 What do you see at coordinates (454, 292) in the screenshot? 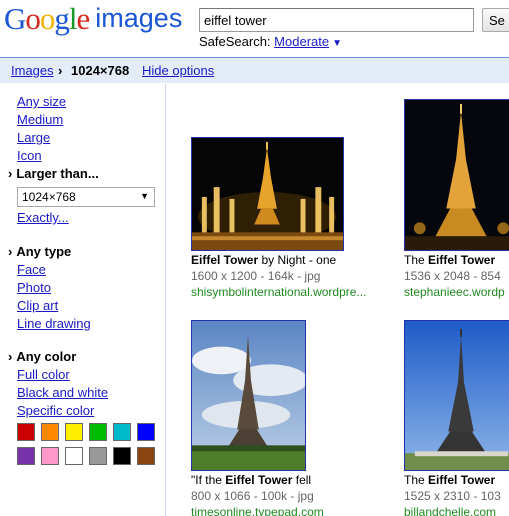
I see `result-site: stephanieec.wordp` at bounding box center [454, 292].